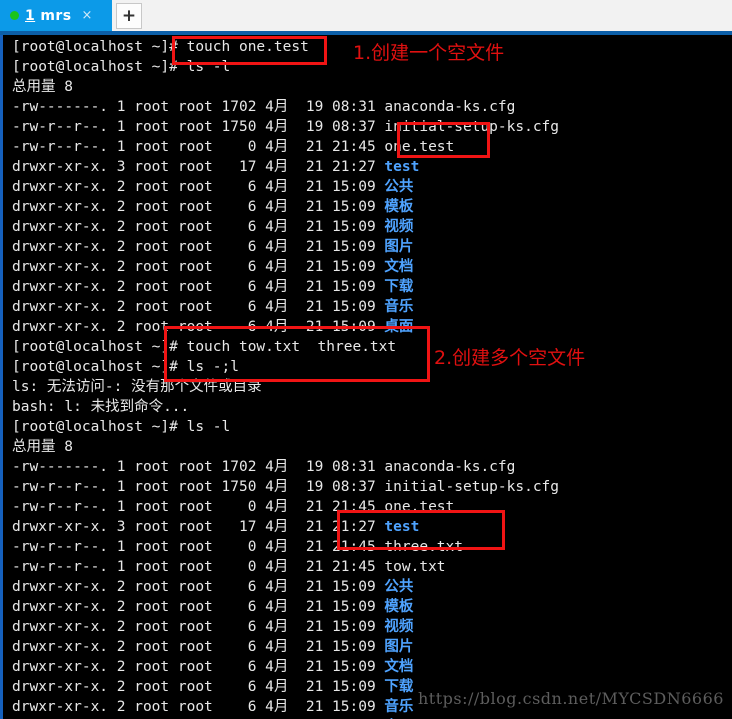 The width and height of the screenshot is (732, 719). I want to click on tab-number: 1, so click(30, 15).